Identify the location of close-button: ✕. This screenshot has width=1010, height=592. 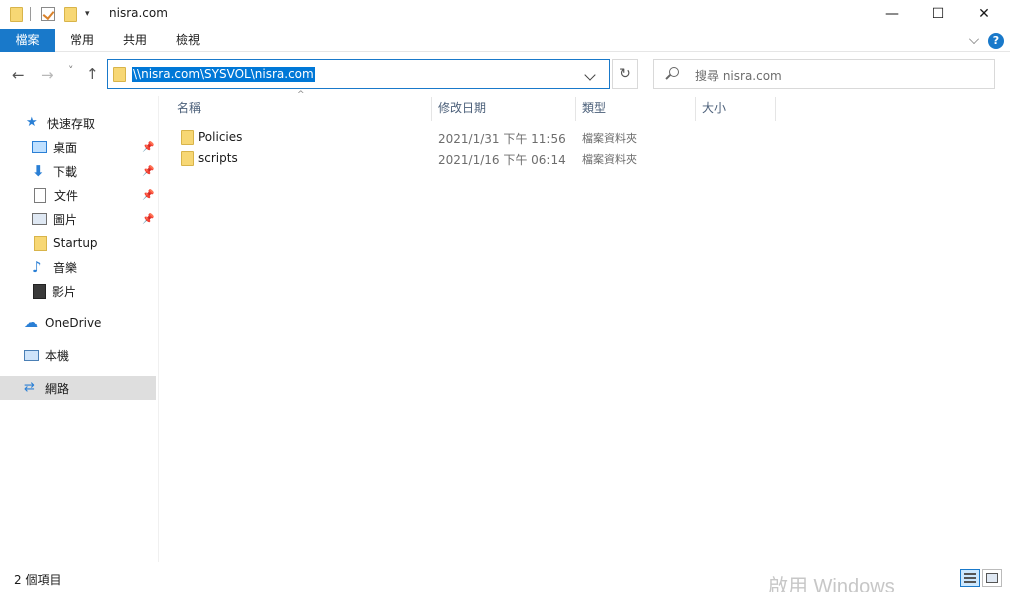
(984, 14).